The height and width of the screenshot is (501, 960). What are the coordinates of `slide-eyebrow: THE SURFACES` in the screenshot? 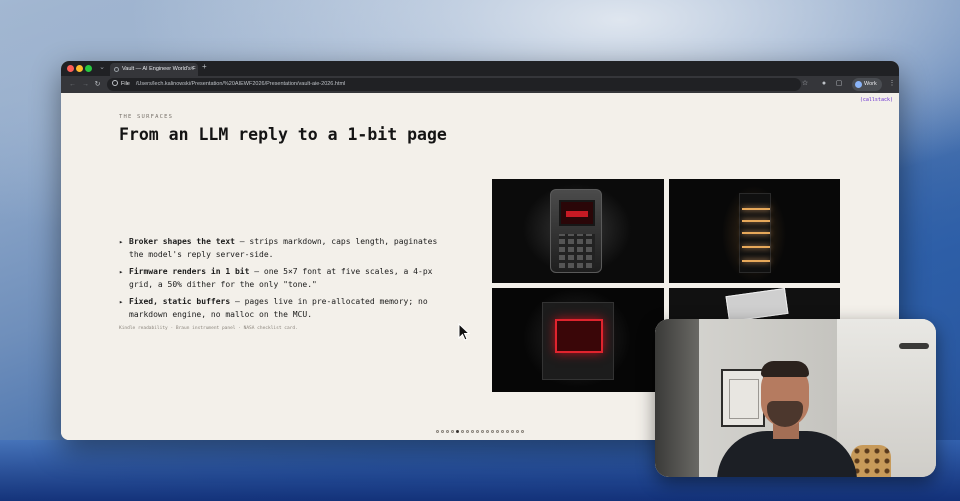 It's located at (146, 117).